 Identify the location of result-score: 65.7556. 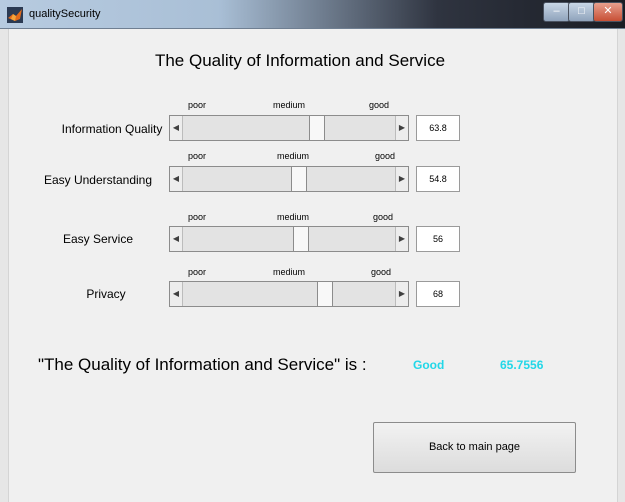
(522, 365).